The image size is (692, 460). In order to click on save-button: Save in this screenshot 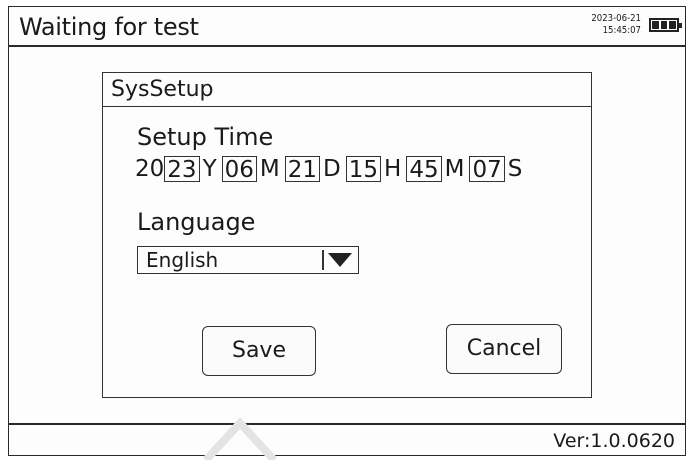, I will do `click(259, 351)`.